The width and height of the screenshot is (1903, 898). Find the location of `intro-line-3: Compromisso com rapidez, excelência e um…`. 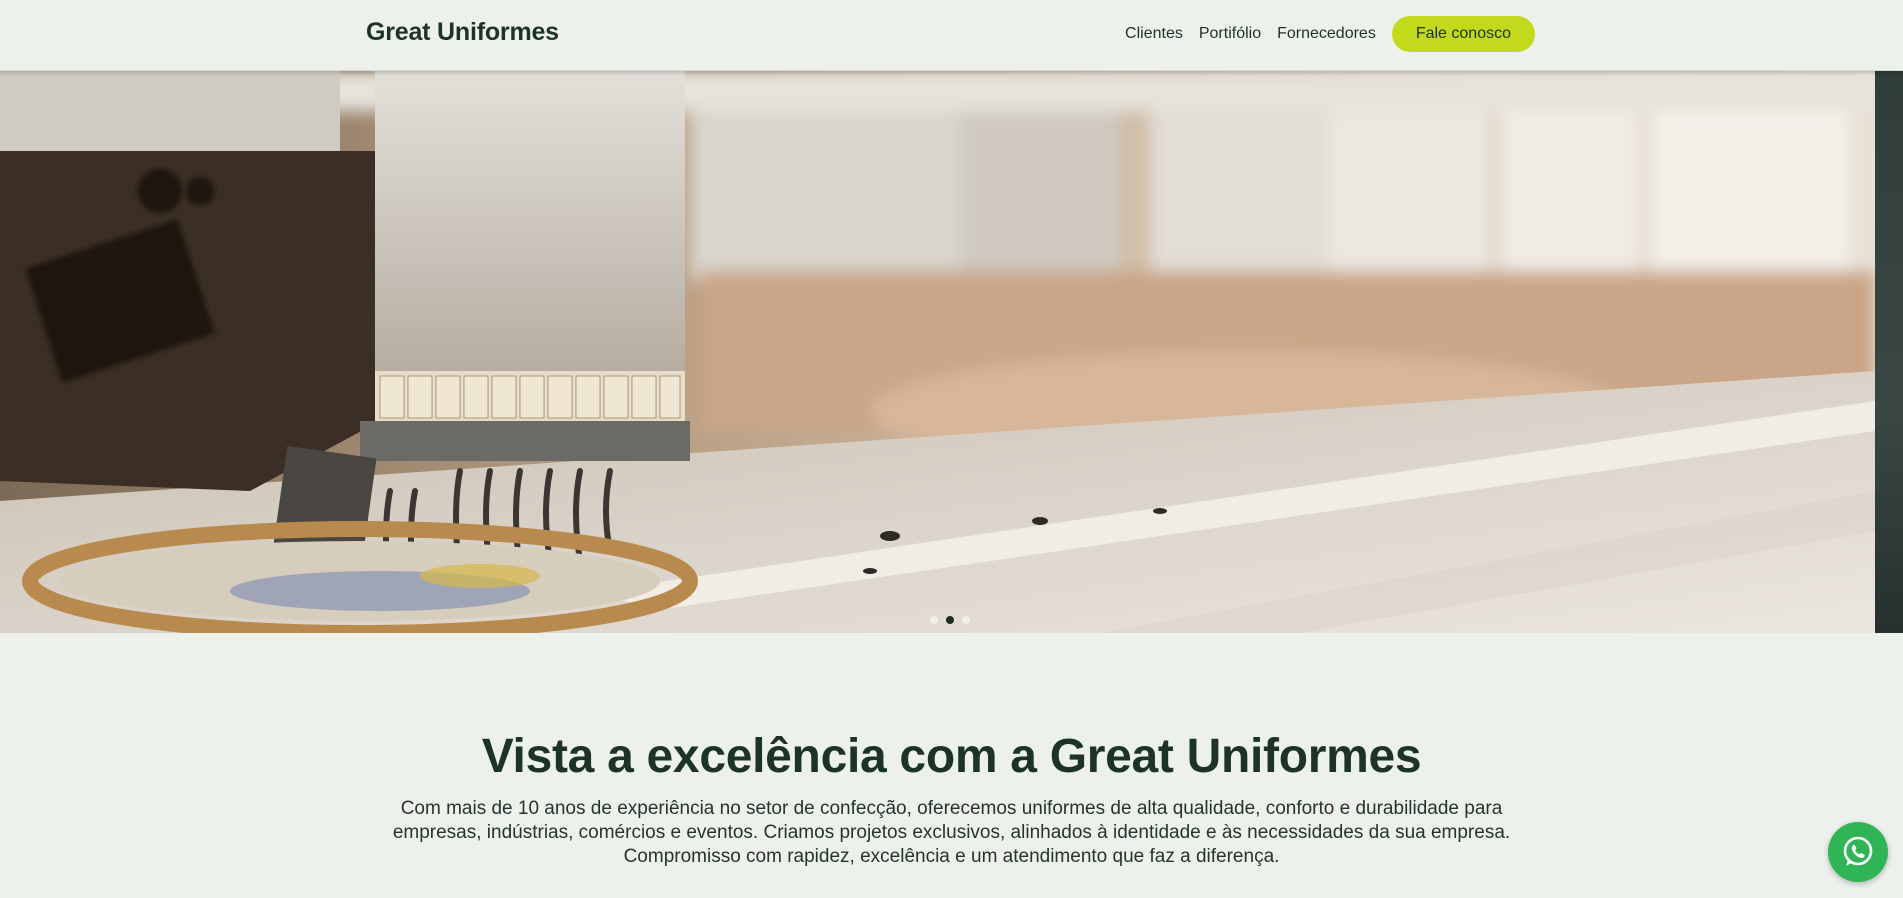

intro-line-3: Compromisso com rapidez, excelência e um… is located at coordinates (951, 856).